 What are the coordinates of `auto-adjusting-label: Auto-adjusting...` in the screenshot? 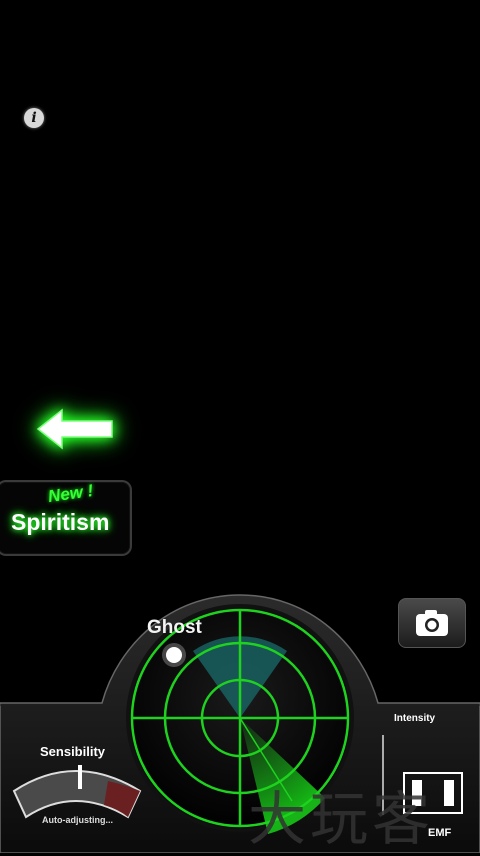 It's located at (77, 820).